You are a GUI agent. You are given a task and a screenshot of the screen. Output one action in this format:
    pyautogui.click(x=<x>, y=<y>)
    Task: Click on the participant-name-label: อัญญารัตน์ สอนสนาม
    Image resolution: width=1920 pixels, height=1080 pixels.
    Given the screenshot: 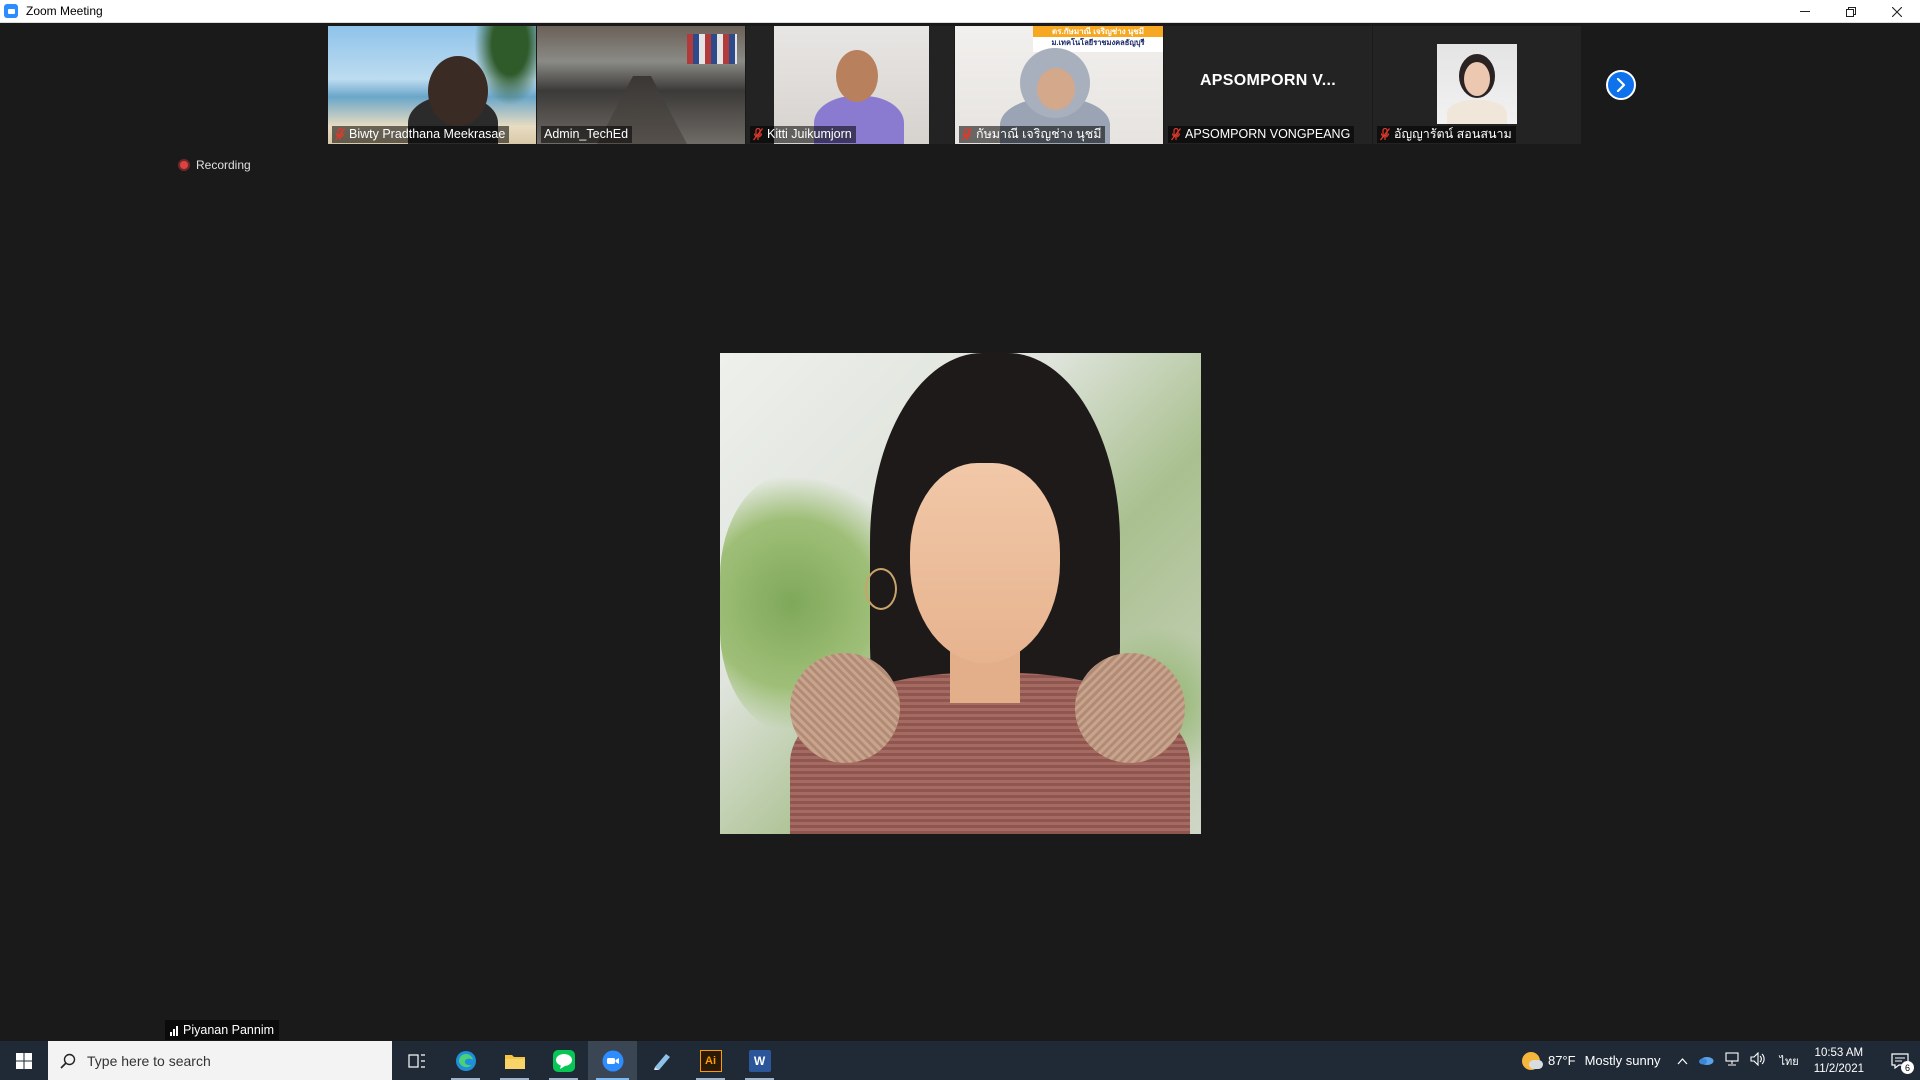 What is the action you would take?
    pyautogui.click(x=1446, y=134)
    